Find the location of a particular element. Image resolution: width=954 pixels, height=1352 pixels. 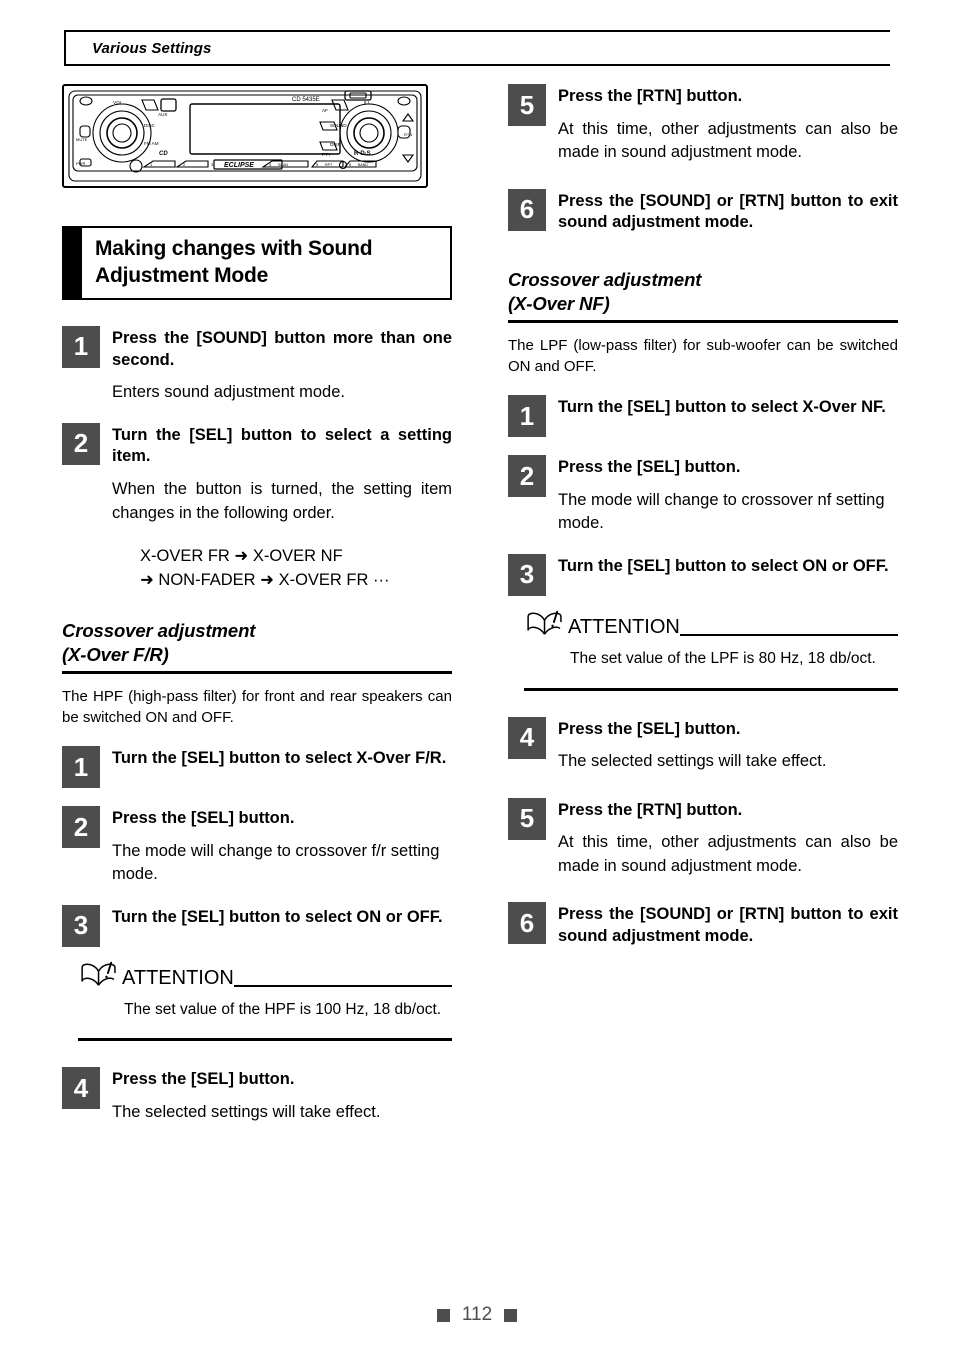

svg-text: CD 5435E is located at coordinates (306, 100).